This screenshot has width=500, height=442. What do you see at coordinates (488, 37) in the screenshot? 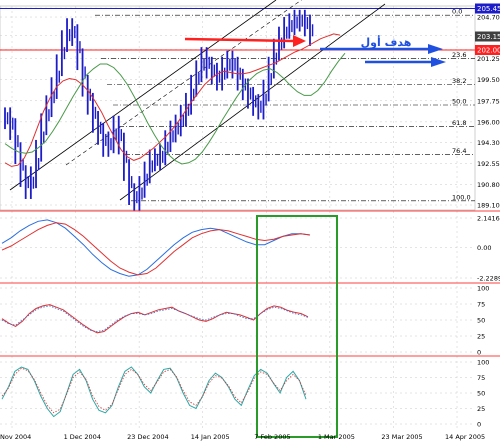
I see `secondary-price-tag-text: 203.15` at bounding box center [488, 37].